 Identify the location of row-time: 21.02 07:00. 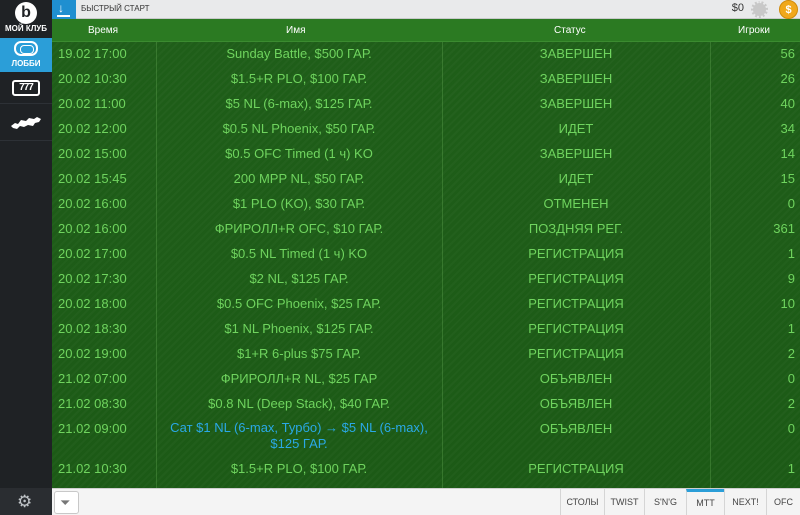
(92, 378).